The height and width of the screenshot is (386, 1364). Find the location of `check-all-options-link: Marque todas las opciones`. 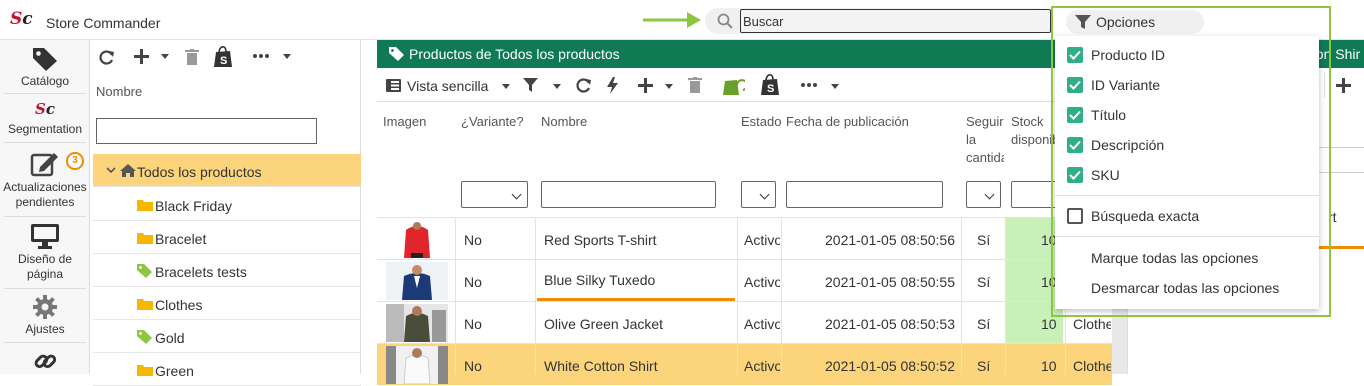

check-all-options-link: Marque todas las opciones is located at coordinates (1174, 258).